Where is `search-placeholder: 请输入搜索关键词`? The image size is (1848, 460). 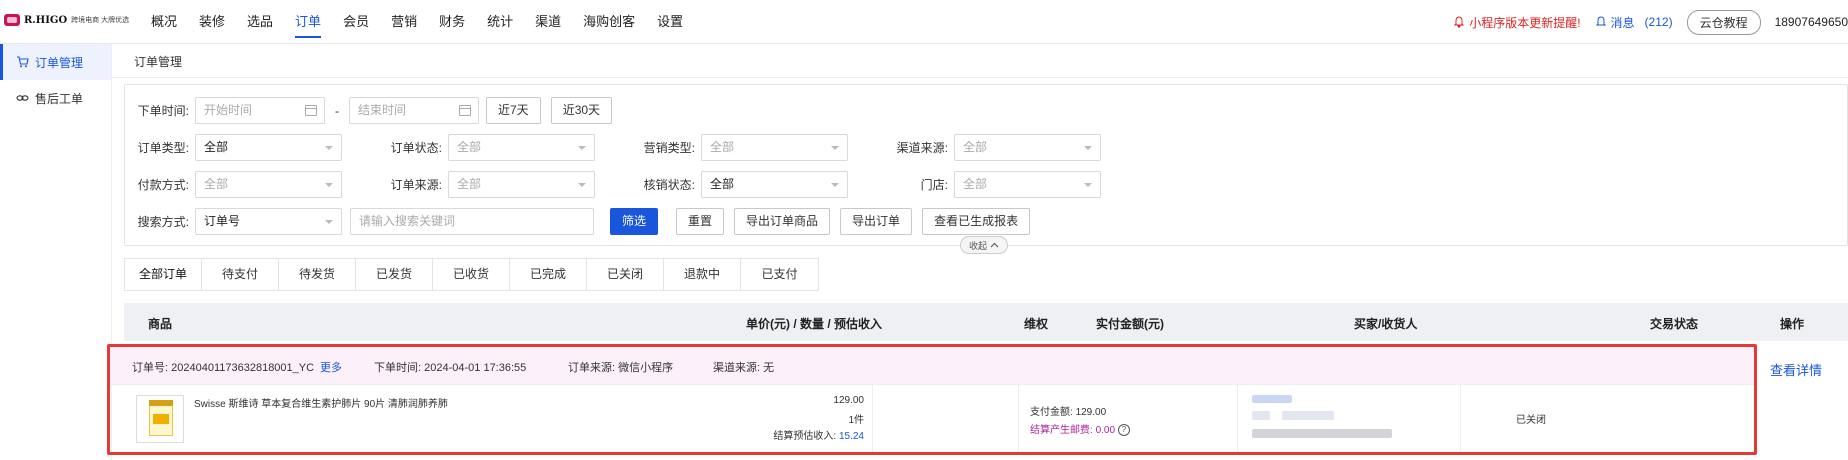 search-placeholder: 请输入搜索关键词 is located at coordinates (407, 221).